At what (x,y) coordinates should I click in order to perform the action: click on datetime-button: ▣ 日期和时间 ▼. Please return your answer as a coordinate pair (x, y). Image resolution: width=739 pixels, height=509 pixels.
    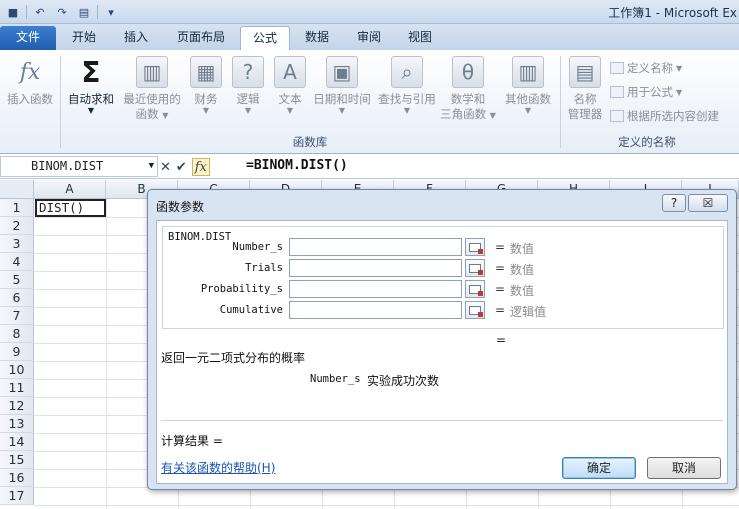
    Looking at the image, I should click on (342, 85).